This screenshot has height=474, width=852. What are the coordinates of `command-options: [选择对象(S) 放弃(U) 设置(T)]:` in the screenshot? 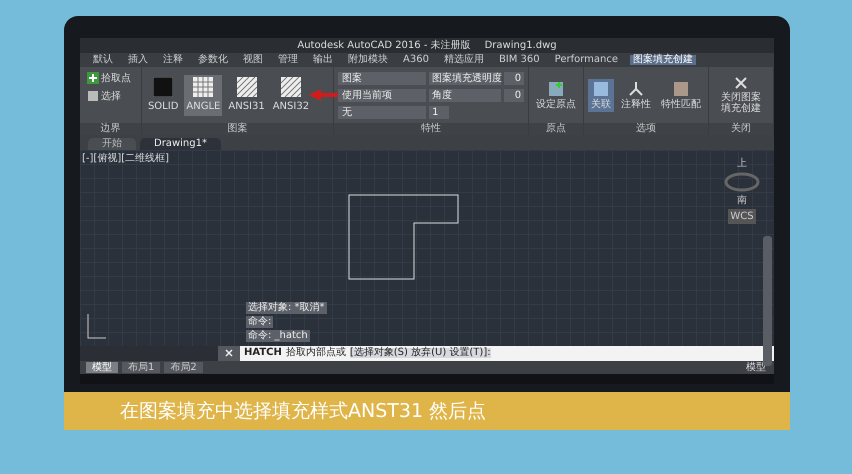 It's located at (420, 353).